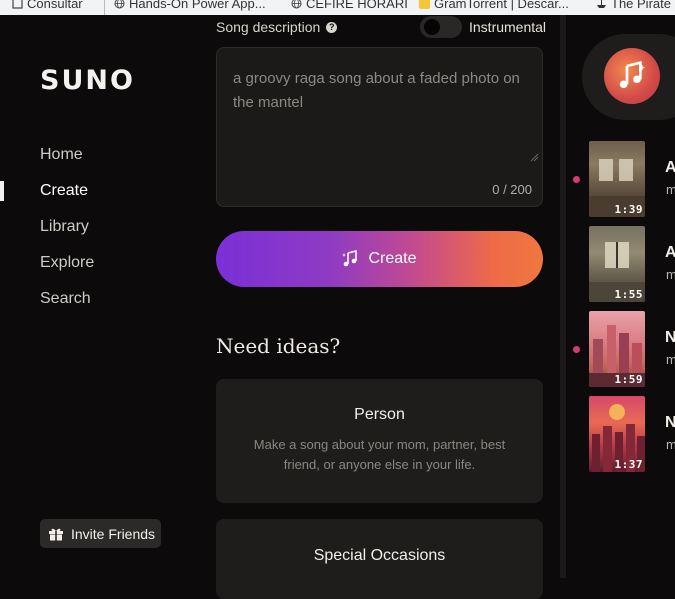 Image resolution: width=675 pixels, height=599 pixels. What do you see at coordinates (87, 80) in the screenshot?
I see `suno-logo: SUNO` at bounding box center [87, 80].